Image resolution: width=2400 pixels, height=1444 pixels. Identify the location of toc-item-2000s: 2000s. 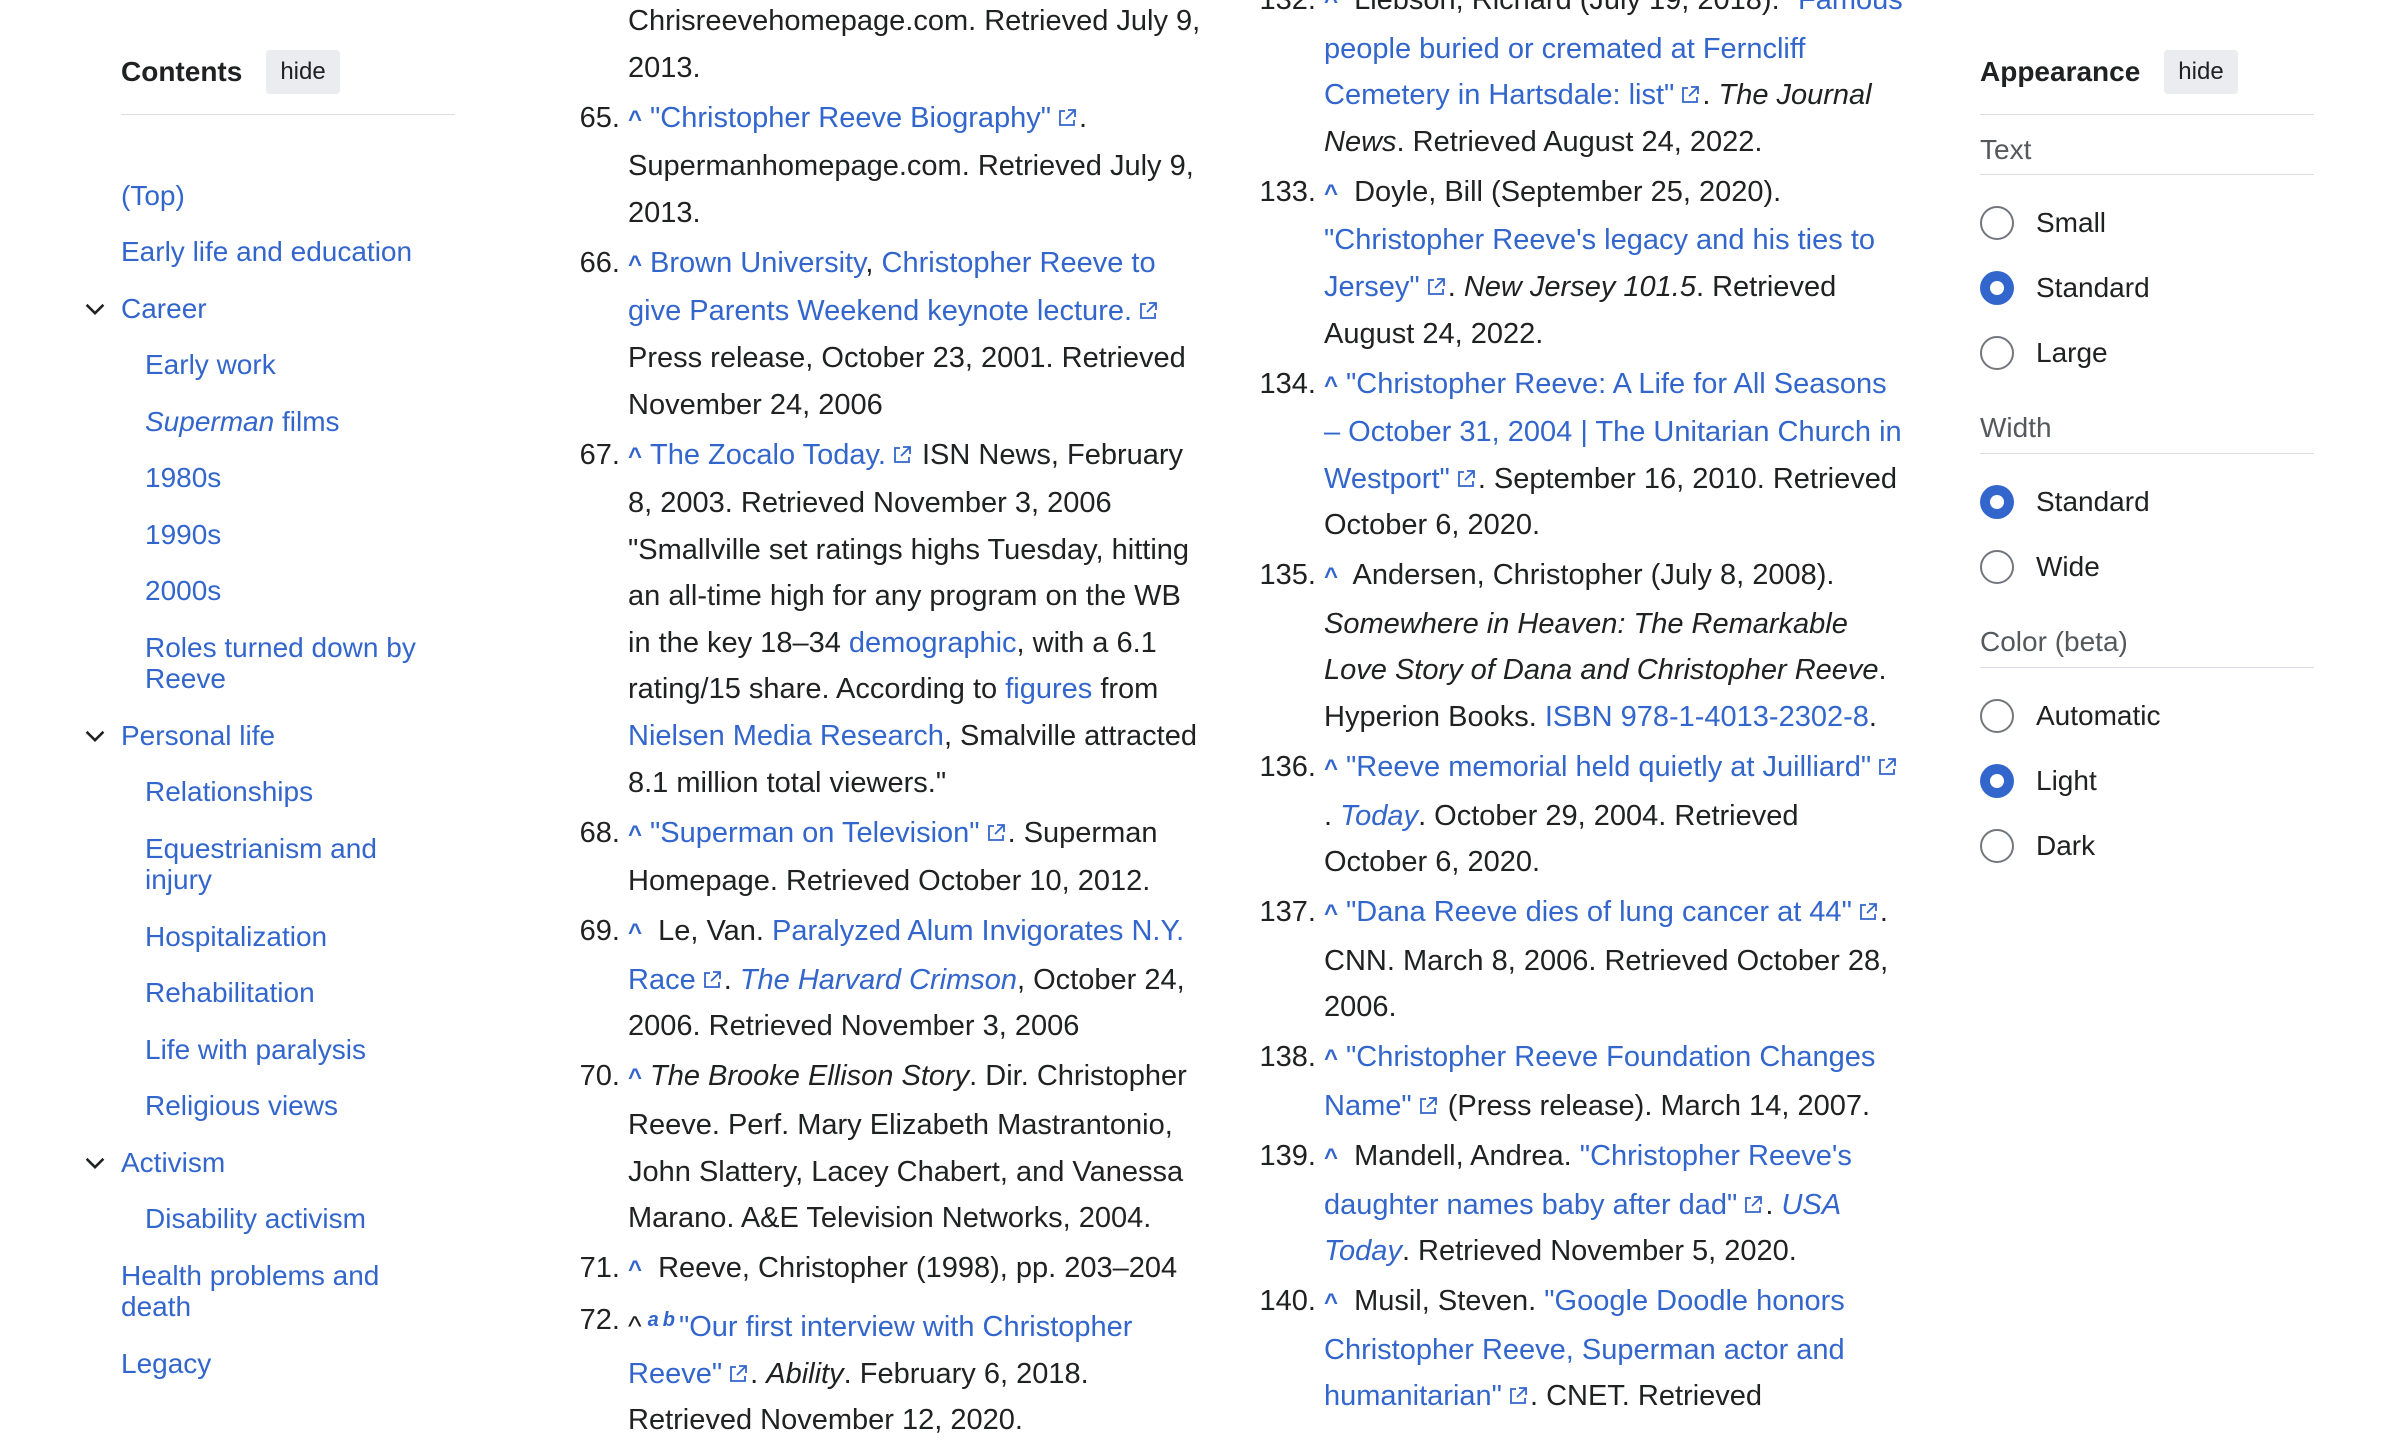
(293, 590).